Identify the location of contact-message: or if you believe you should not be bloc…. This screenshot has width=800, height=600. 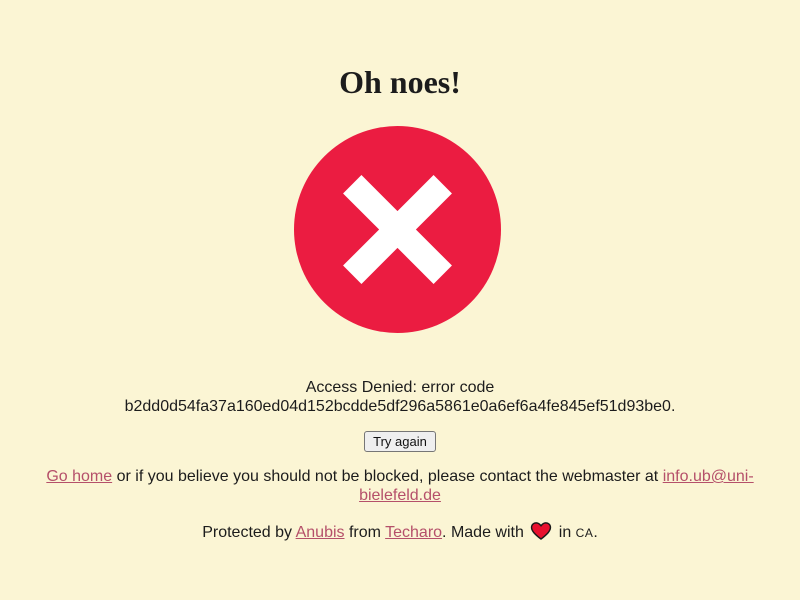
(387, 476).